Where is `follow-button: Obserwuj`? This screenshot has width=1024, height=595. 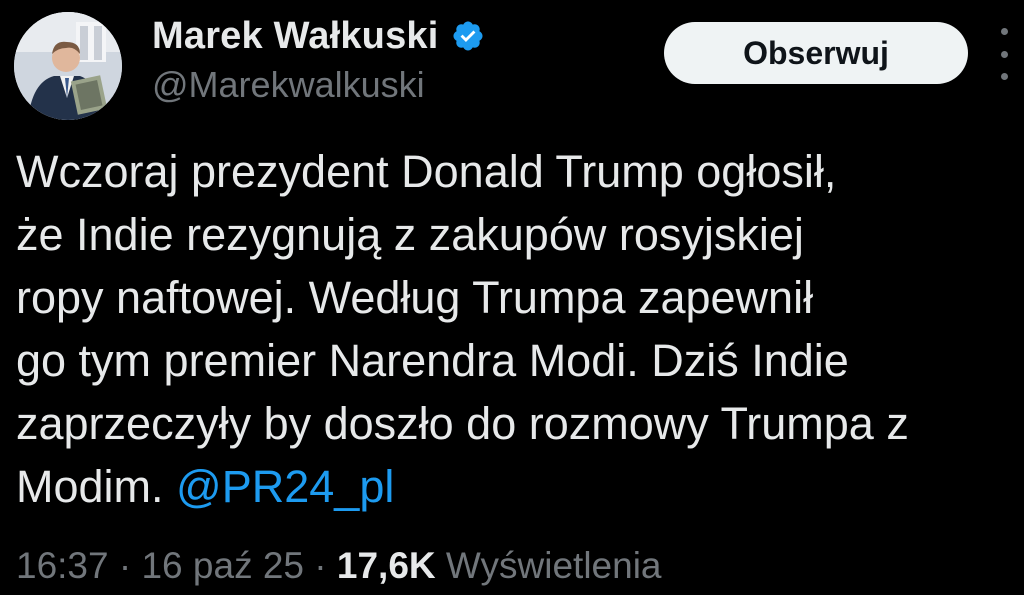 follow-button: Obserwuj is located at coordinates (816, 53).